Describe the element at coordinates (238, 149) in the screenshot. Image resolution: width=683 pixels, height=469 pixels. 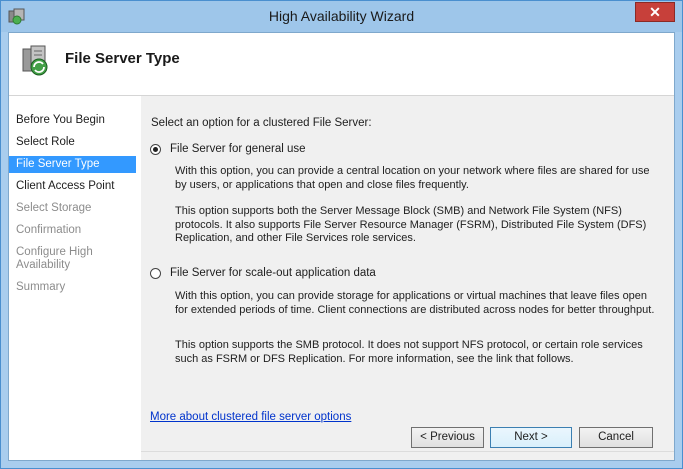
I see `option-general-use-label: File Server for general use` at that location.